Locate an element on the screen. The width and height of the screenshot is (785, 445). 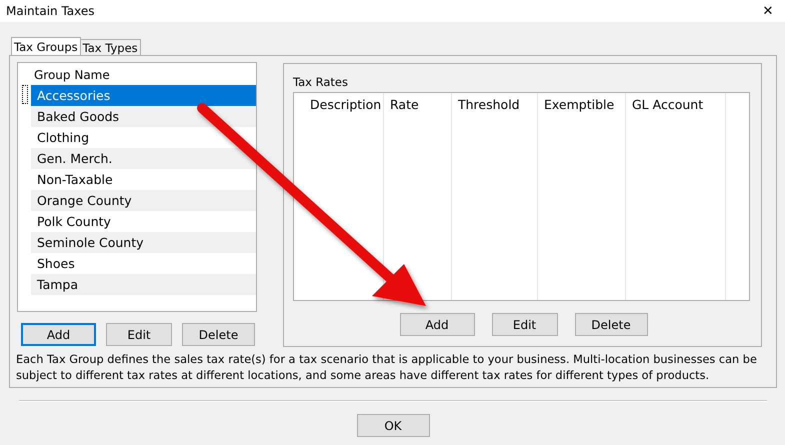
column-header: Description is located at coordinates (346, 104).